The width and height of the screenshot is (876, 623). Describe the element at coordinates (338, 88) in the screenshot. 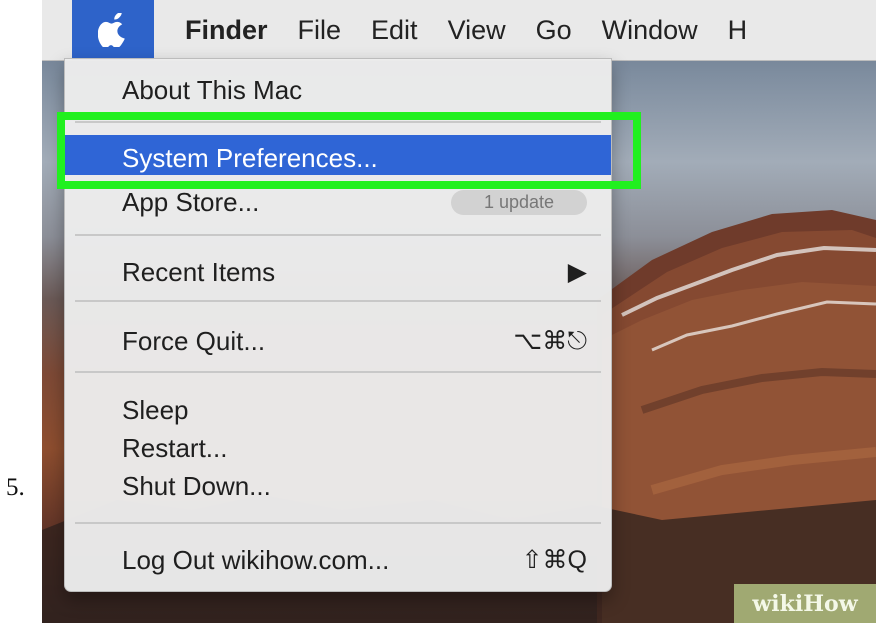

I see `about-this-mac-item: About This Mac` at that location.